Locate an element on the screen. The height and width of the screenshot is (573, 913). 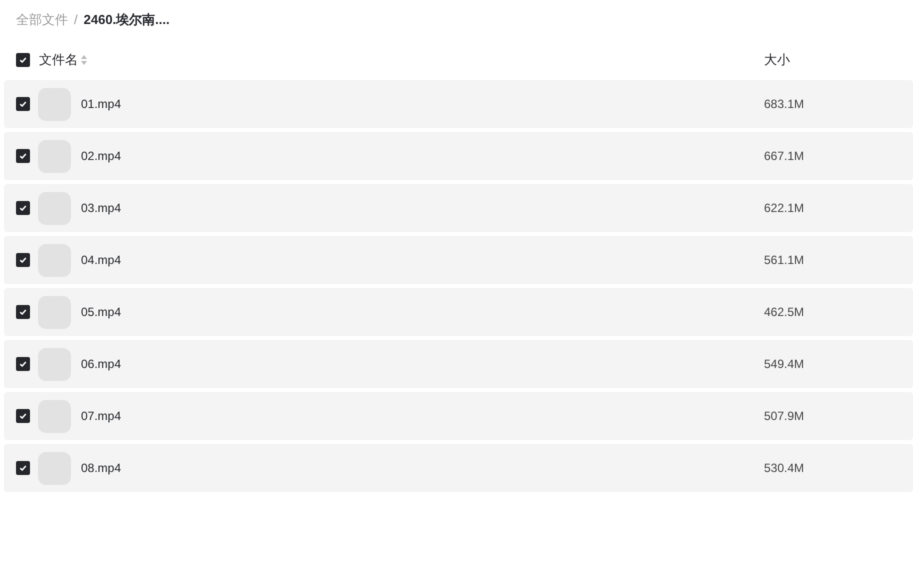
column-header: 大小 is located at coordinates (777, 60).